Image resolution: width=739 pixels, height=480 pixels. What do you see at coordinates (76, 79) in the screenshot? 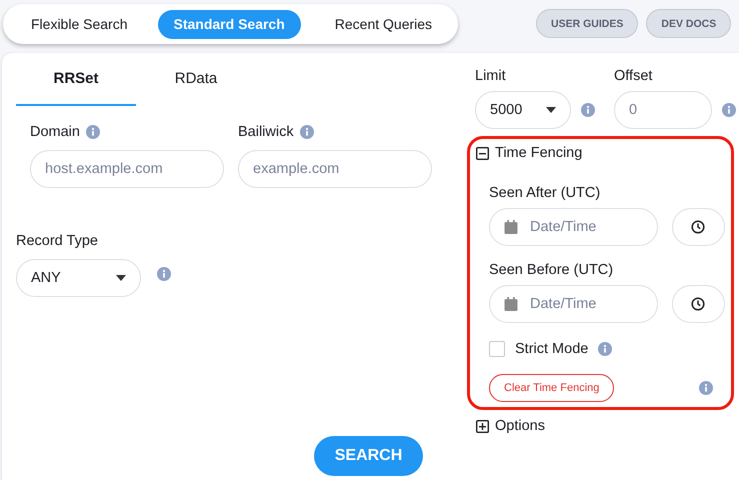
I see `query-tab: RRSet` at bounding box center [76, 79].